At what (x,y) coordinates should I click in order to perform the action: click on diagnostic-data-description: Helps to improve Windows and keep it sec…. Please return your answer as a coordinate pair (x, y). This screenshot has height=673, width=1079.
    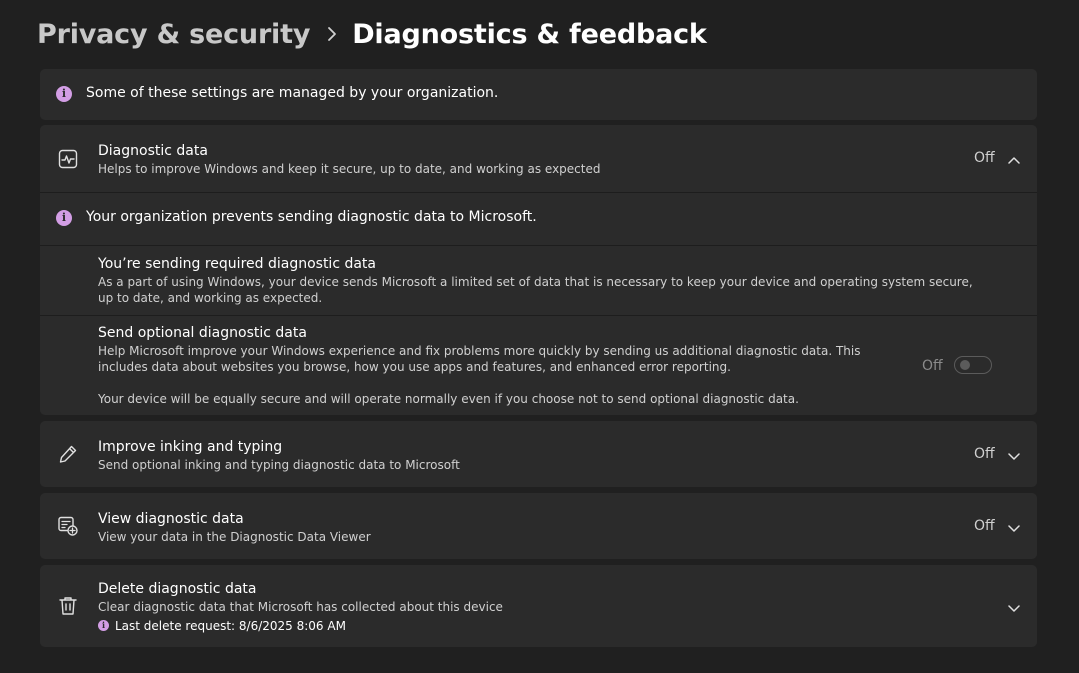
    Looking at the image, I should click on (349, 169).